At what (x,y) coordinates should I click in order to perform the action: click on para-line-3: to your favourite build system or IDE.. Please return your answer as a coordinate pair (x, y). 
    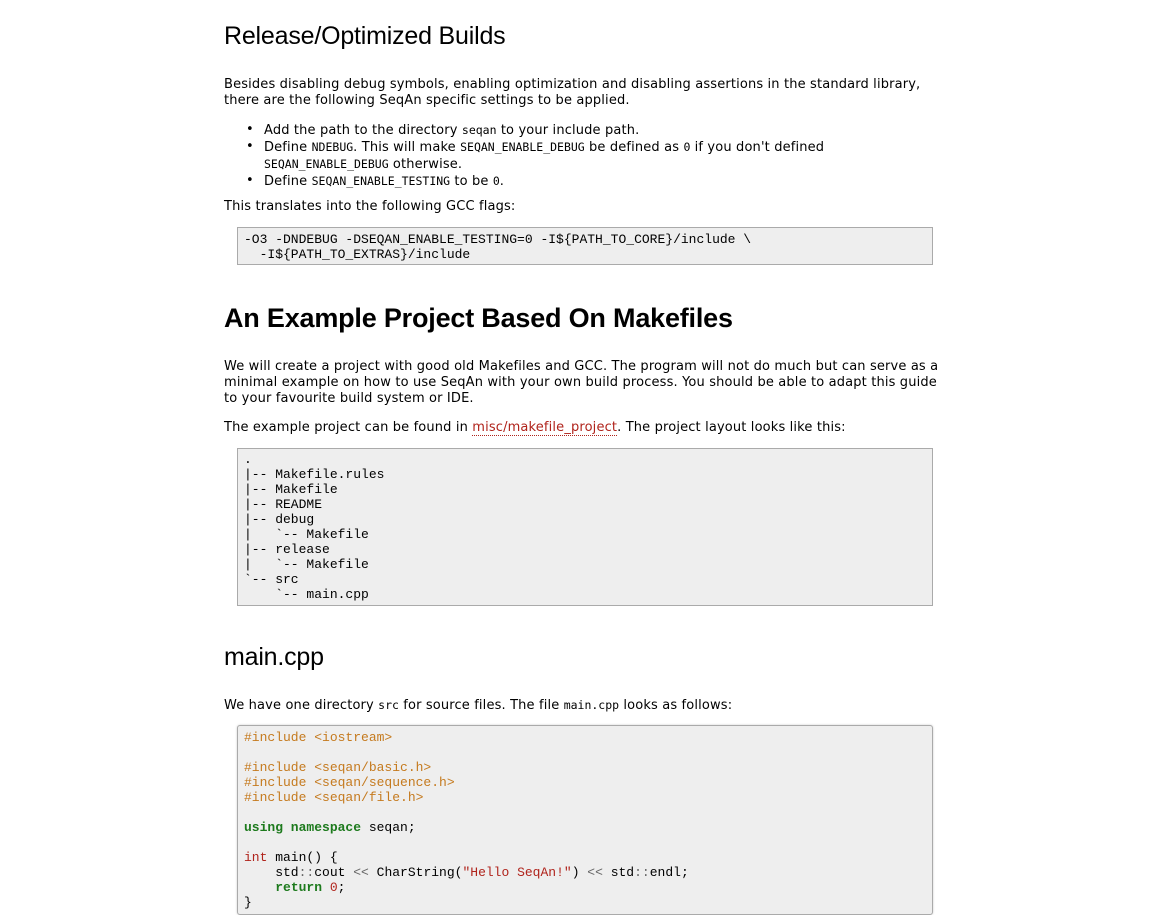
    Looking at the image, I should click on (349, 398).